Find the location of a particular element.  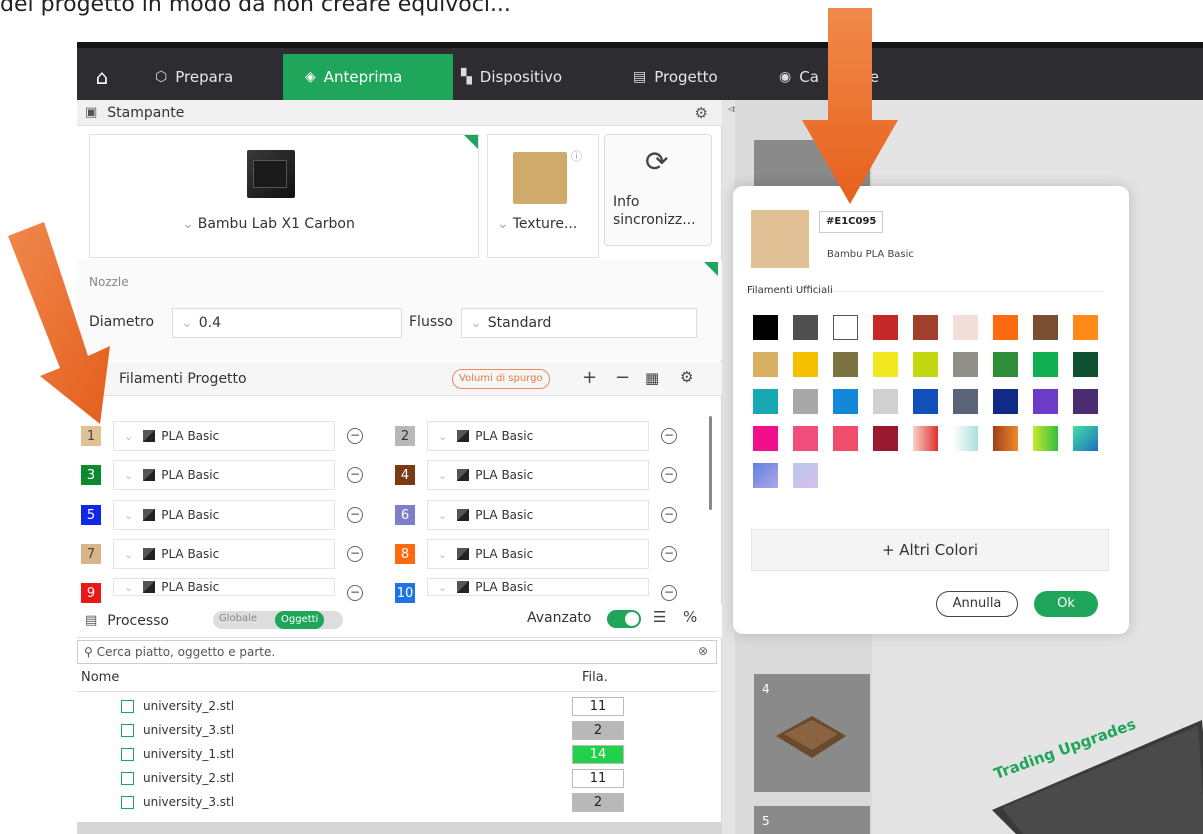

edit-list-icon: ▦ is located at coordinates (652, 378).